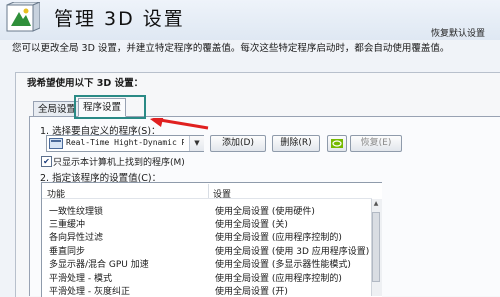  I want to click on 3d-settings-logo-icon, so click(23, 17).